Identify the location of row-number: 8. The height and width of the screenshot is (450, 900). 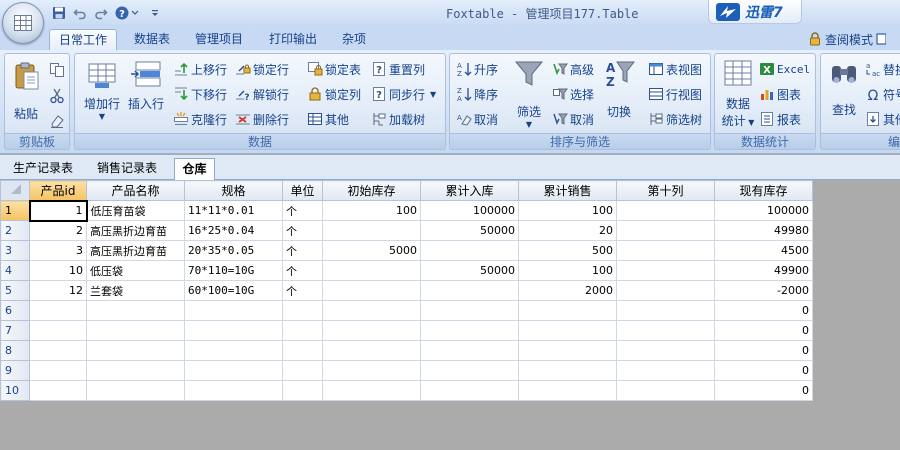
(15, 350).